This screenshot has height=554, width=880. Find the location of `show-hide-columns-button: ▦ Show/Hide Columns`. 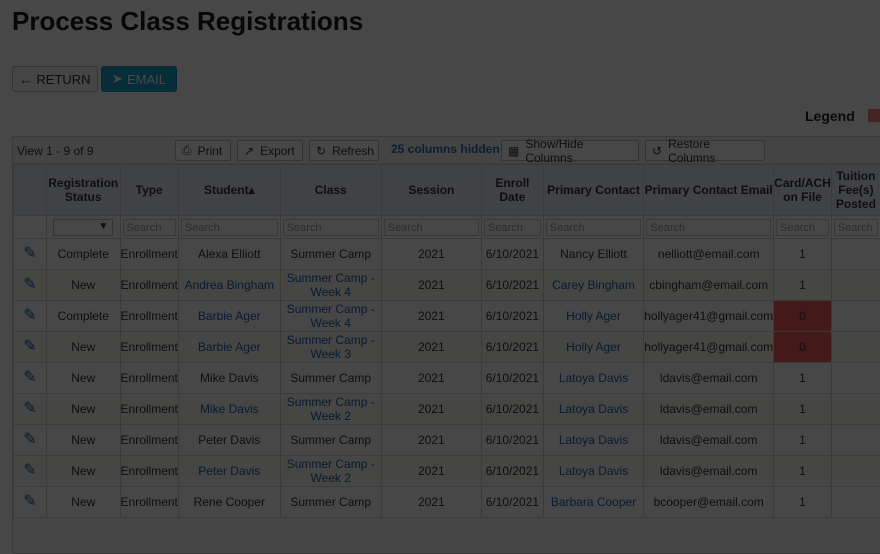

show-hide-columns-button: ▦ Show/Hide Columns is located at coordinates (570, 151).